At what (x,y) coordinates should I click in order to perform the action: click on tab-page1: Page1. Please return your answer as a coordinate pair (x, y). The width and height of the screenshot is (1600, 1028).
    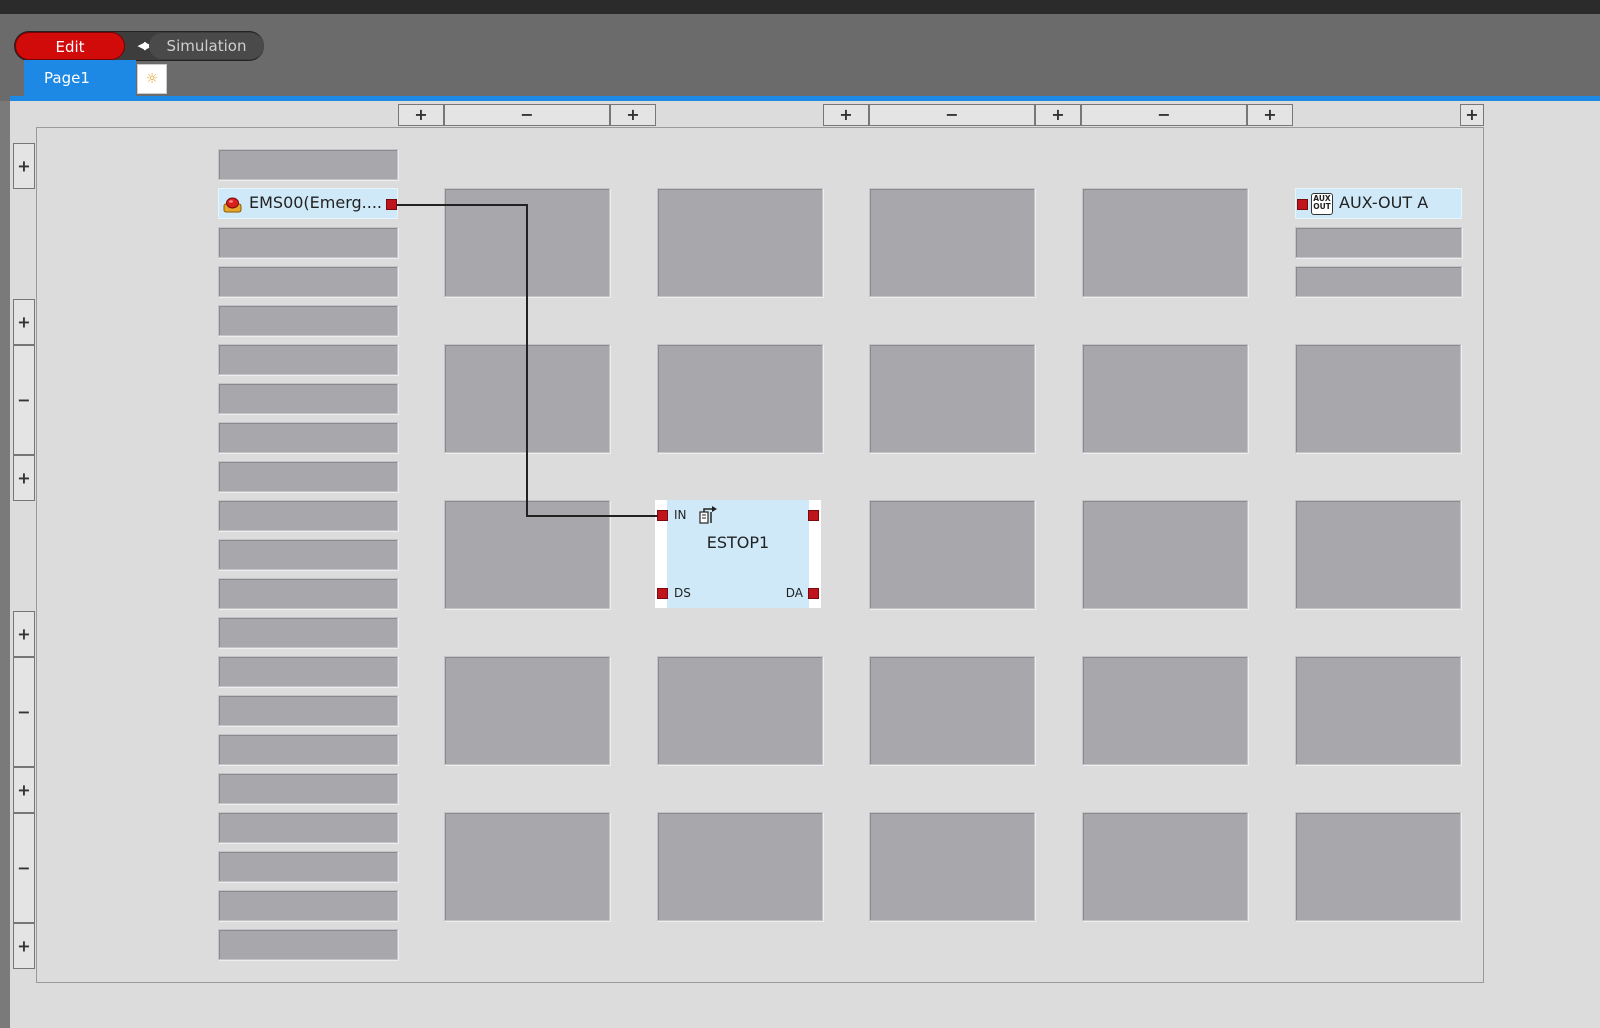
    Looking at the image, I should click on (80, 78).